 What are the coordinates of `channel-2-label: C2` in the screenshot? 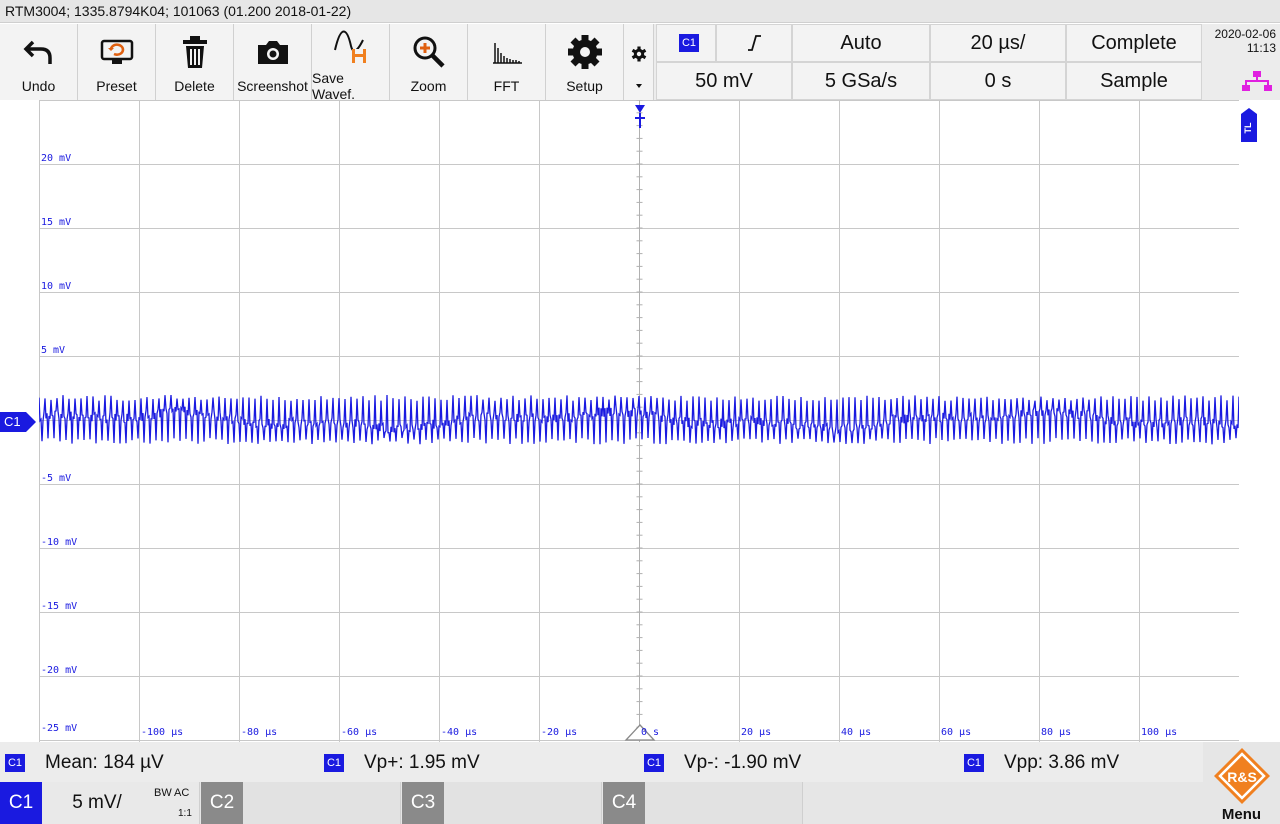 It's located at (222, 803).